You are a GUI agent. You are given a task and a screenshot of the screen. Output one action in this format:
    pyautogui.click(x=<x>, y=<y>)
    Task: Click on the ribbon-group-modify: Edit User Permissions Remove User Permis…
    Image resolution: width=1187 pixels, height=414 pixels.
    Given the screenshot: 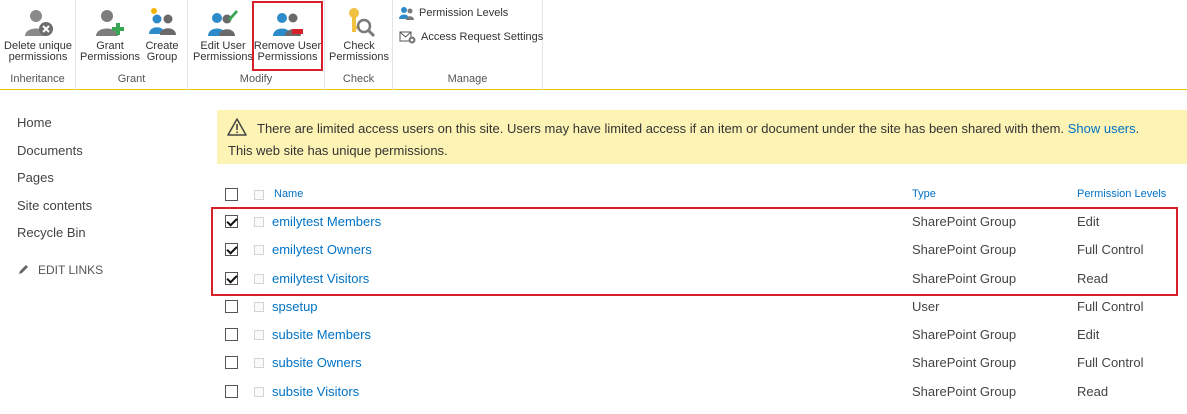 What is the action you would take?
    pyautogui.click(x=256, y=45)
    